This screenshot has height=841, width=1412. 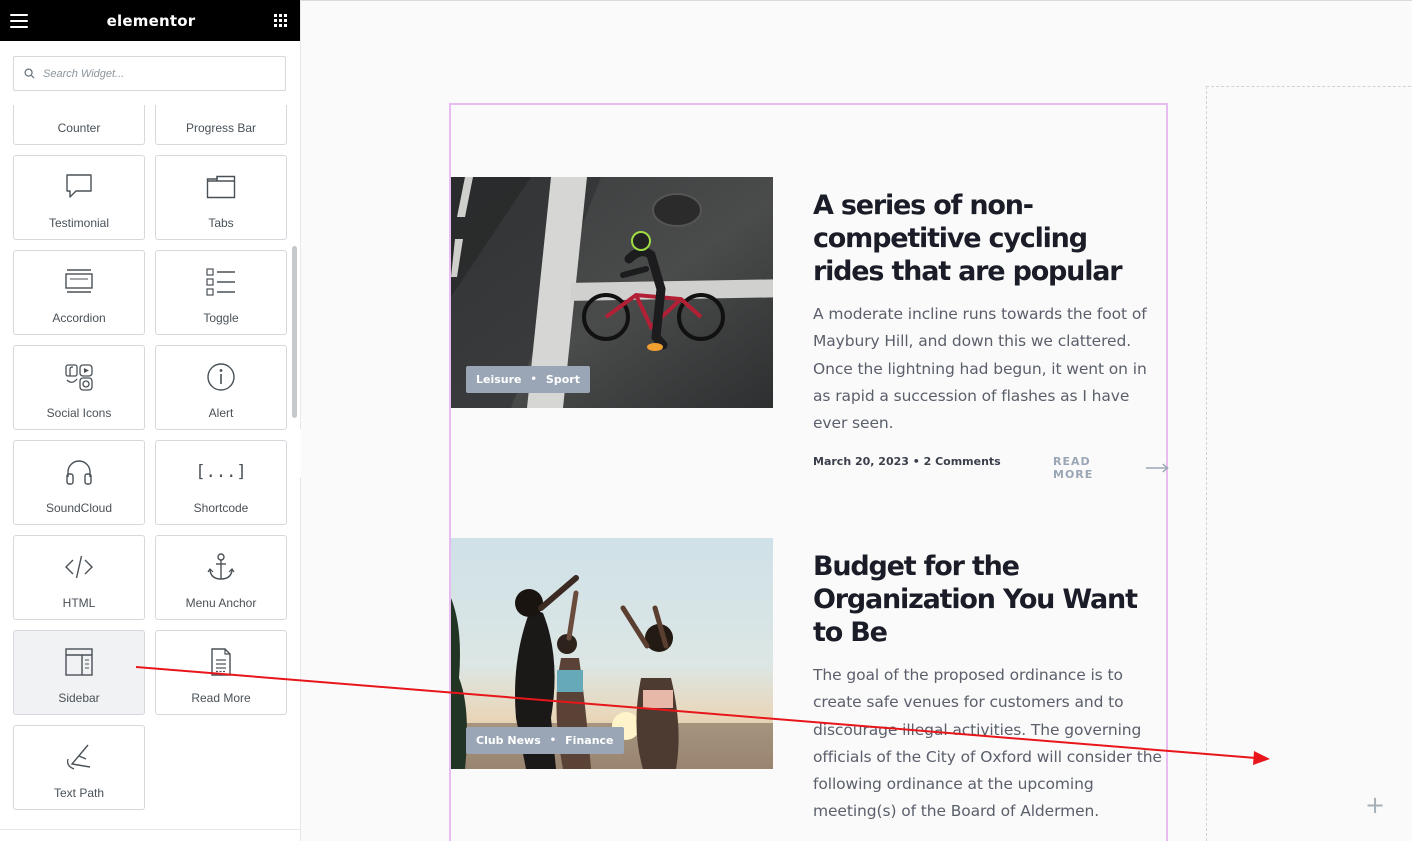 I want to click on widget-social-icons: Social Icons, so click(x=79, y=387).